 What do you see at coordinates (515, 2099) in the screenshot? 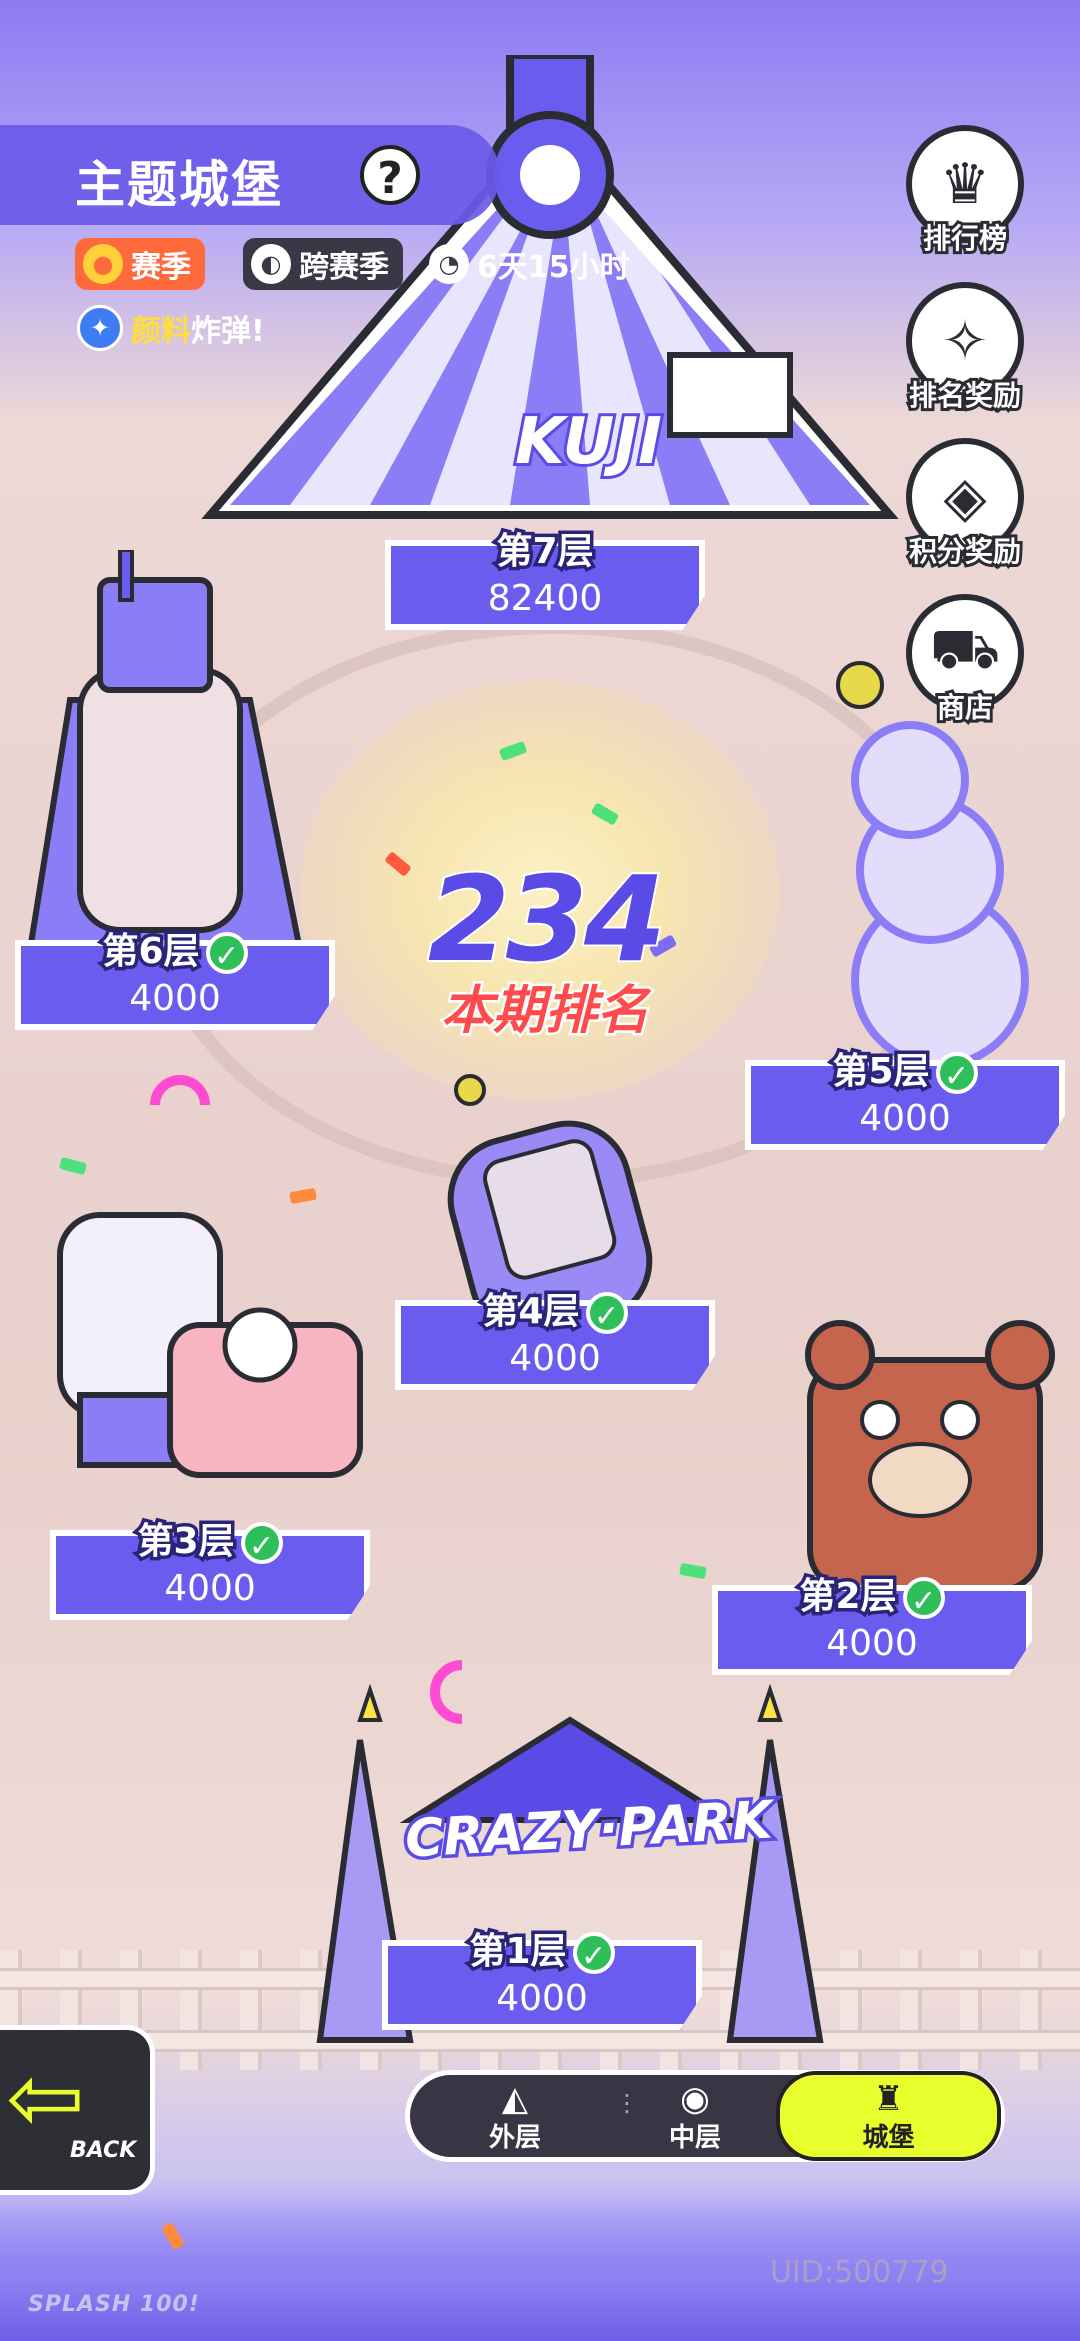
I see `outer-layer-icon: ◭` at bounding box center [515, 2099].